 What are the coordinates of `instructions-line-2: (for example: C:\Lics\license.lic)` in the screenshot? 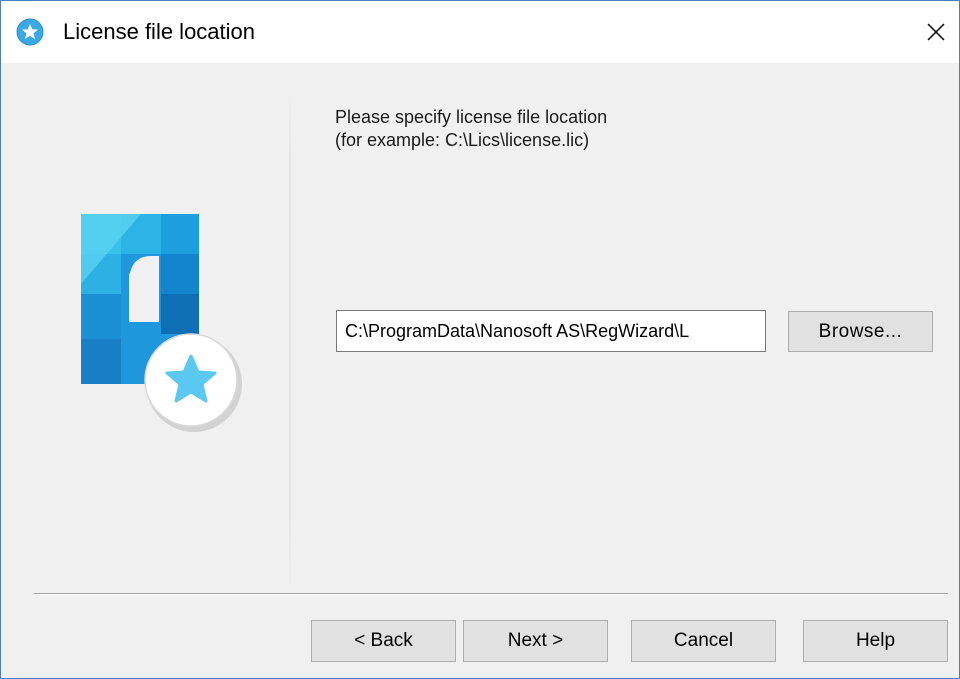 It's located at (462, 140).